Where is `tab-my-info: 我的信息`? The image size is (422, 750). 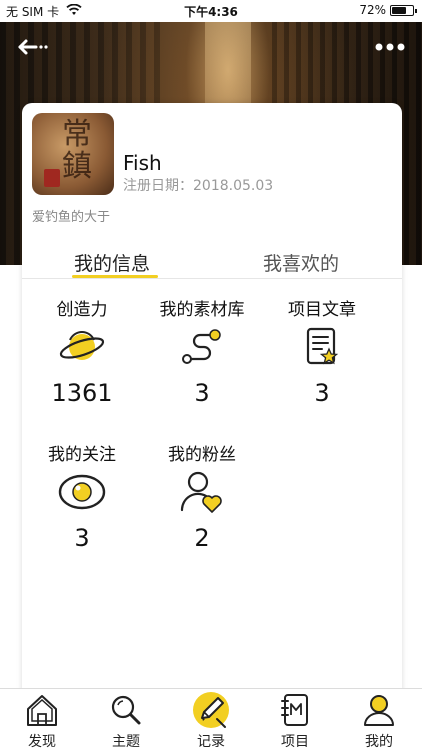
tab-my-info: 我的信息 is located at coordinates (112, 262).